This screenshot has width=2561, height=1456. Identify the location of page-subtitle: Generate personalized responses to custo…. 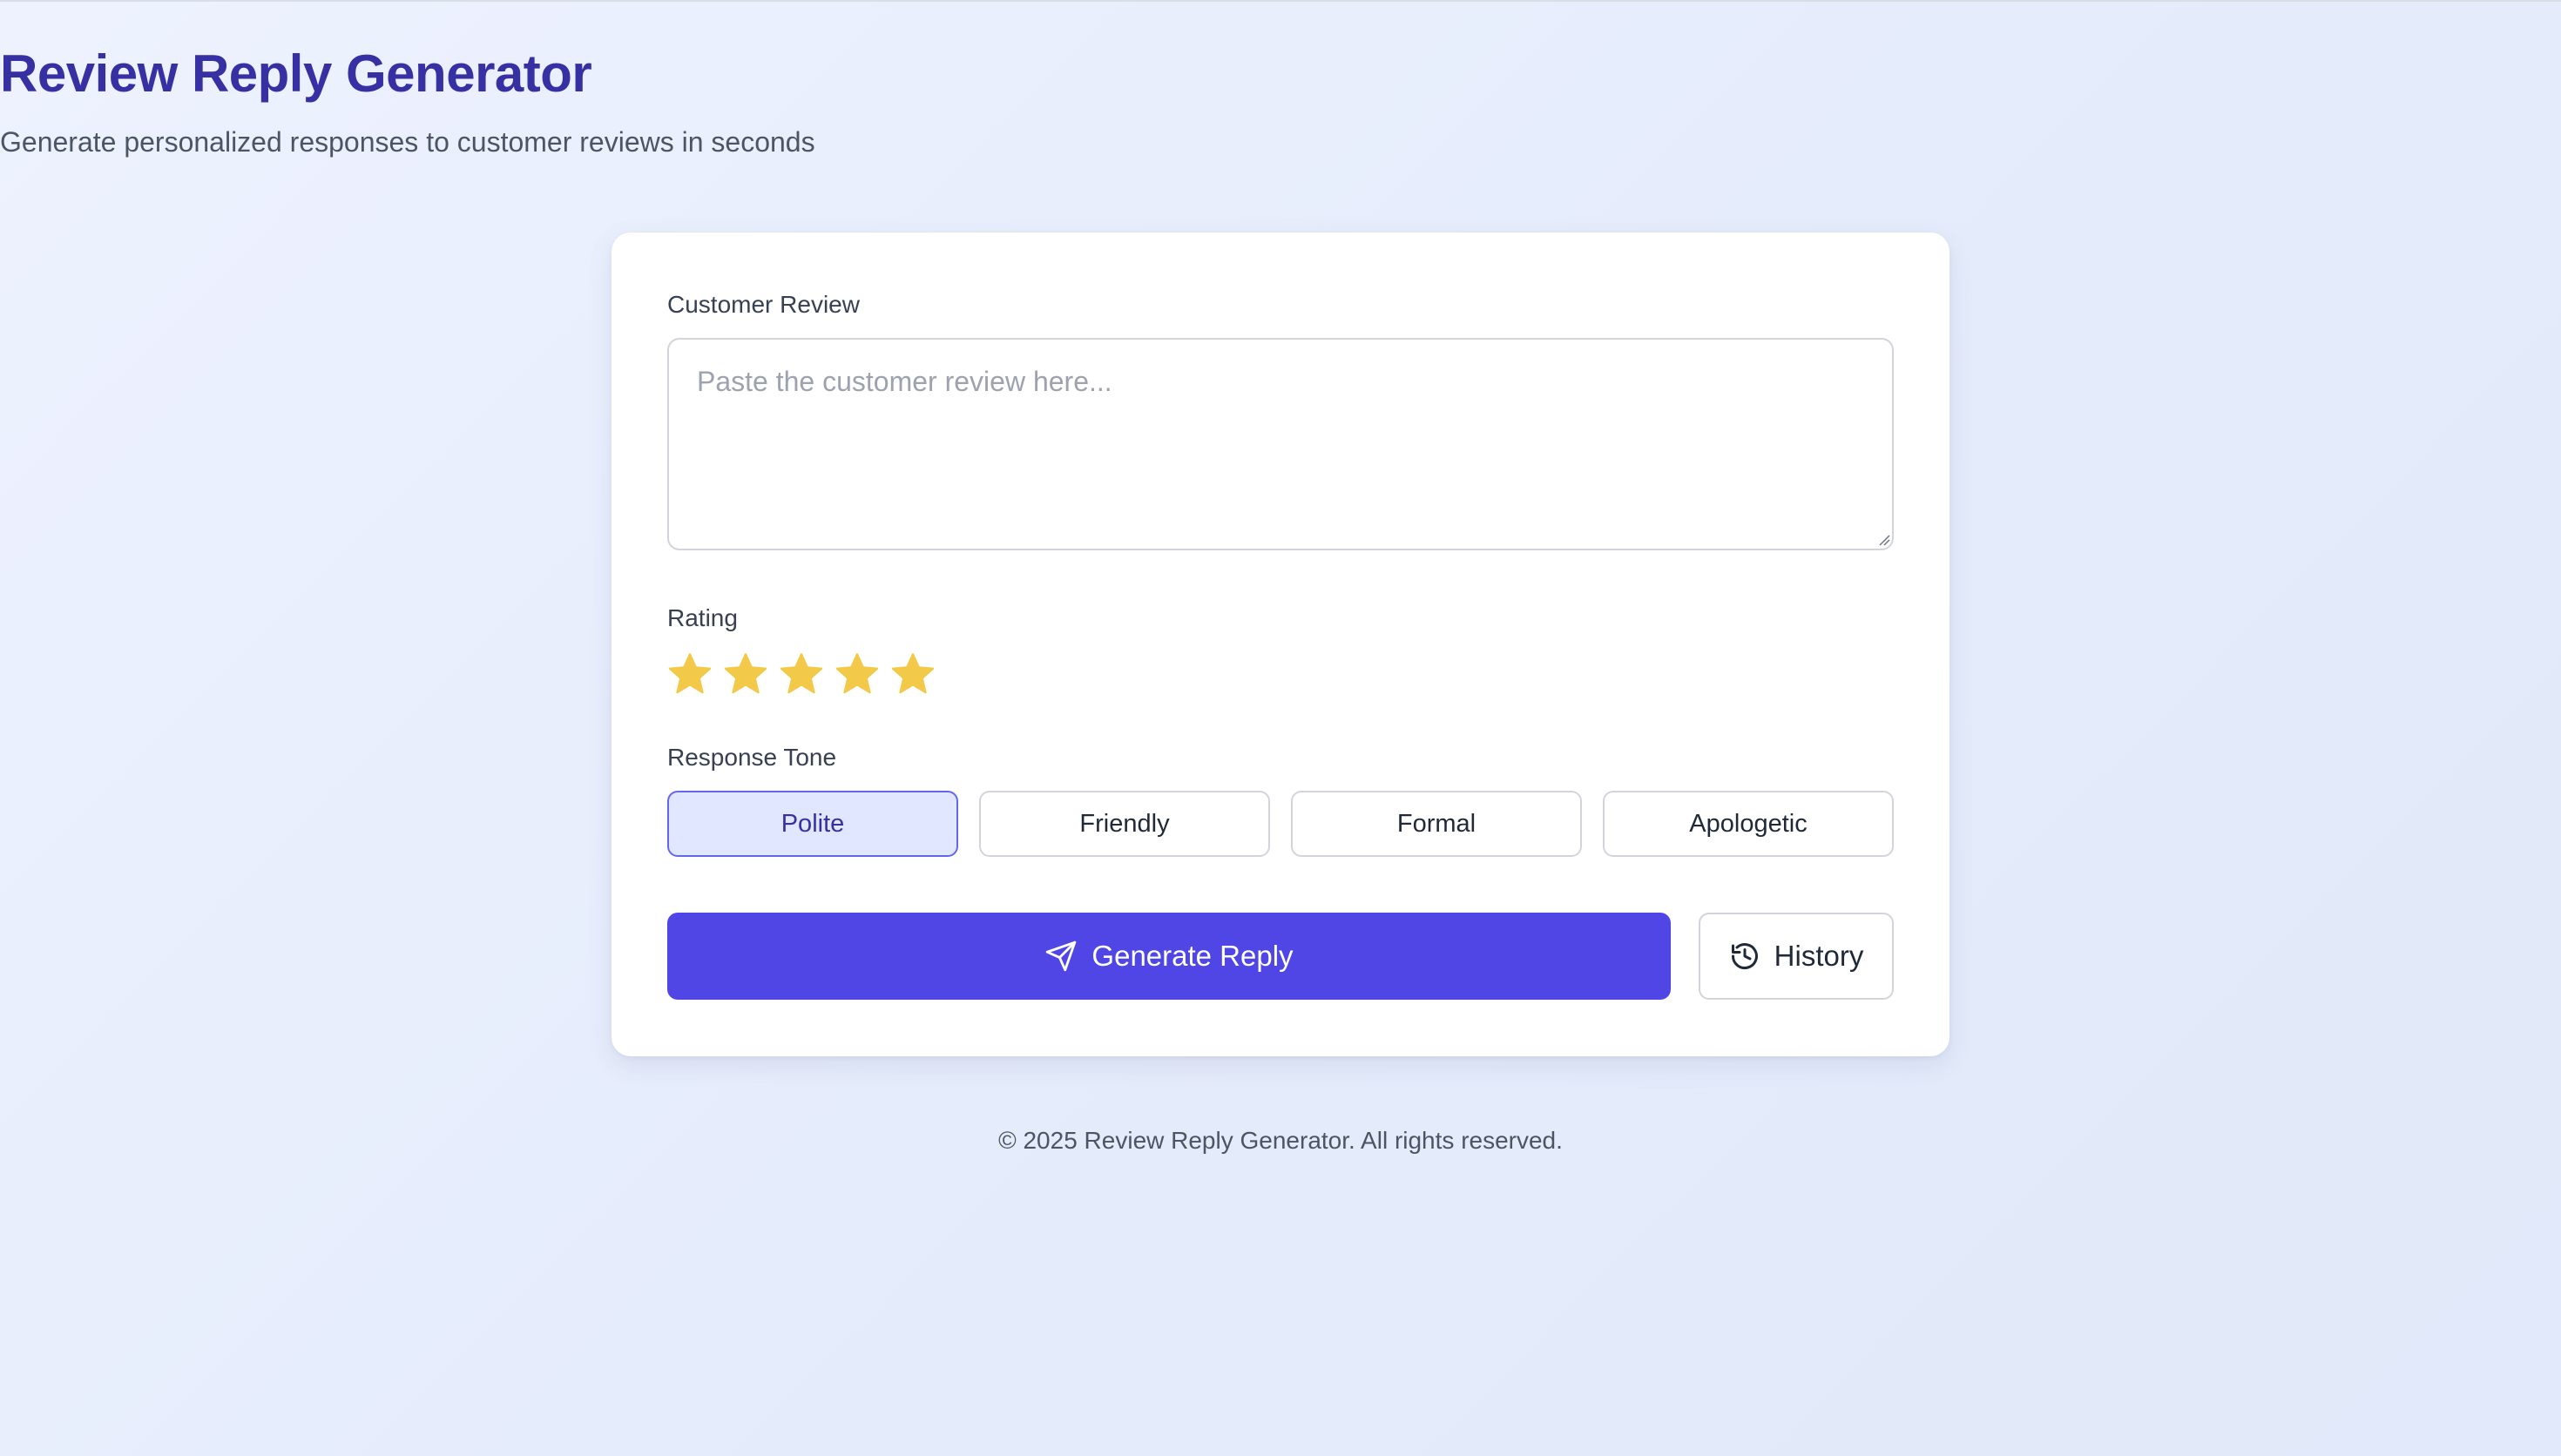
(407, 142).